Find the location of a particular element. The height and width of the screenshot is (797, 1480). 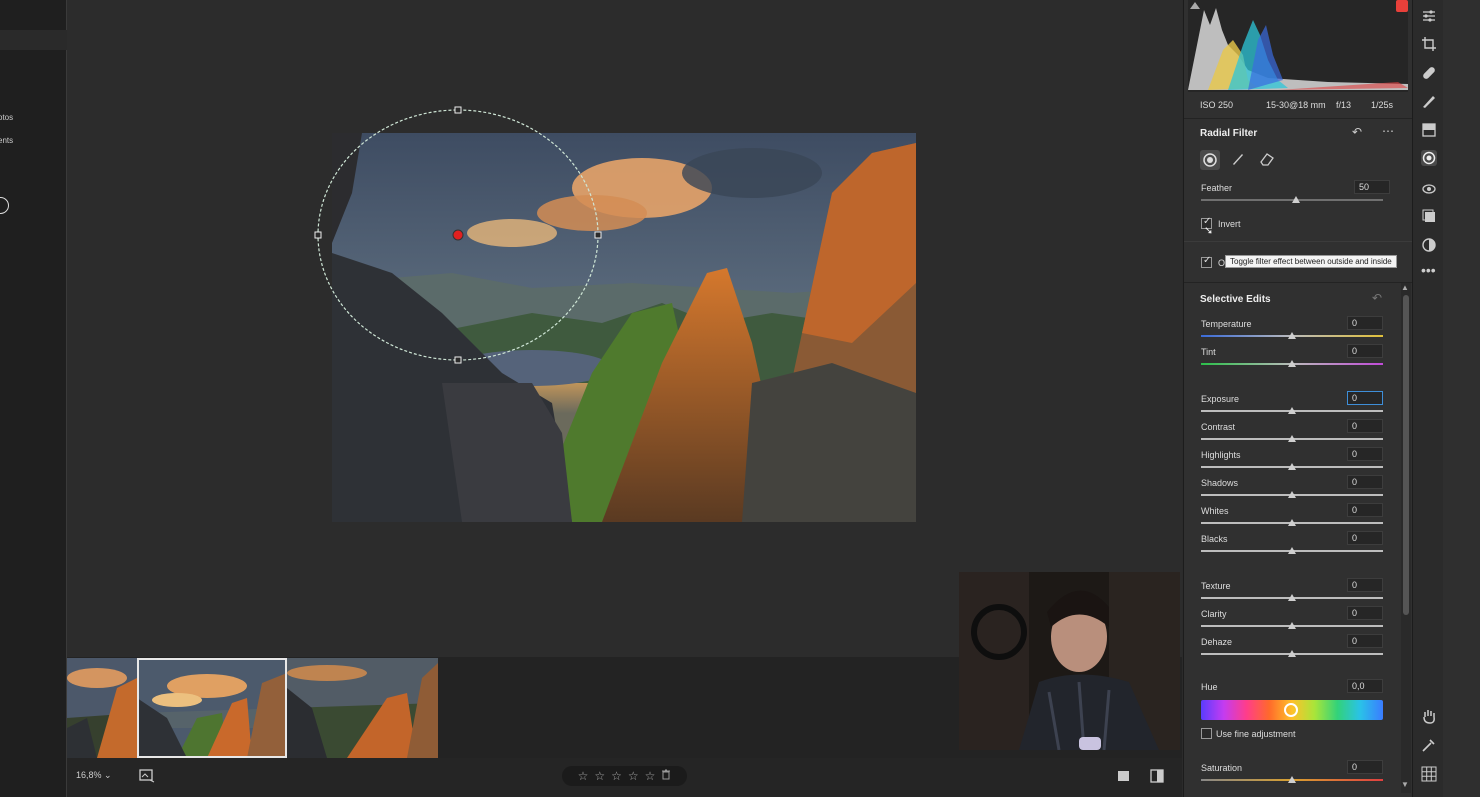

compare-view-icon is located at coordinates (1157, 776).